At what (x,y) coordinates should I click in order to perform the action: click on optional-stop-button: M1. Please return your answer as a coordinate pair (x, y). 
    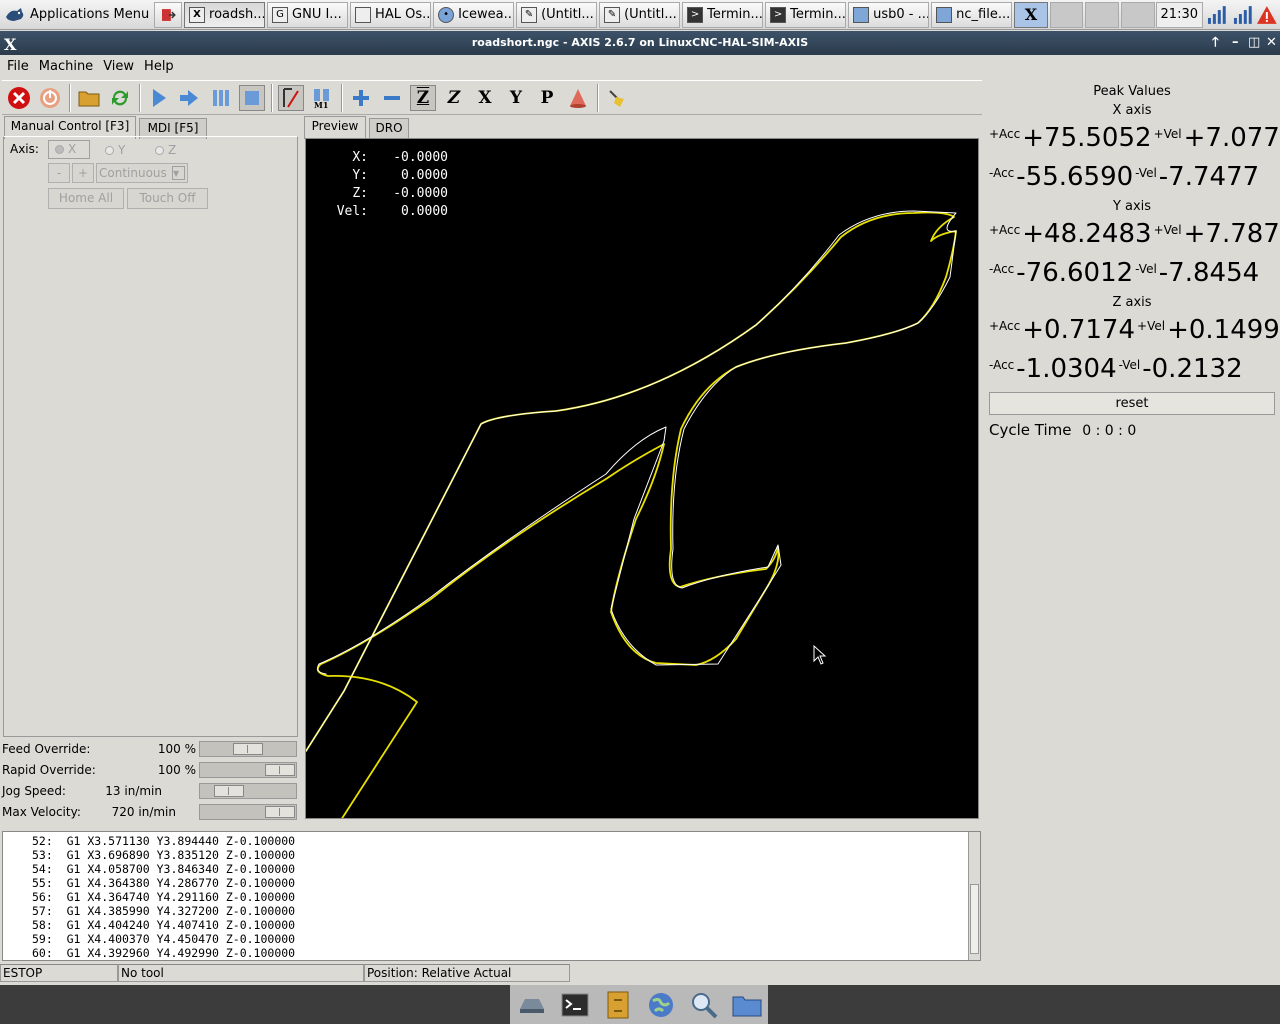
    Looking at the image, I should click on (322, 98).